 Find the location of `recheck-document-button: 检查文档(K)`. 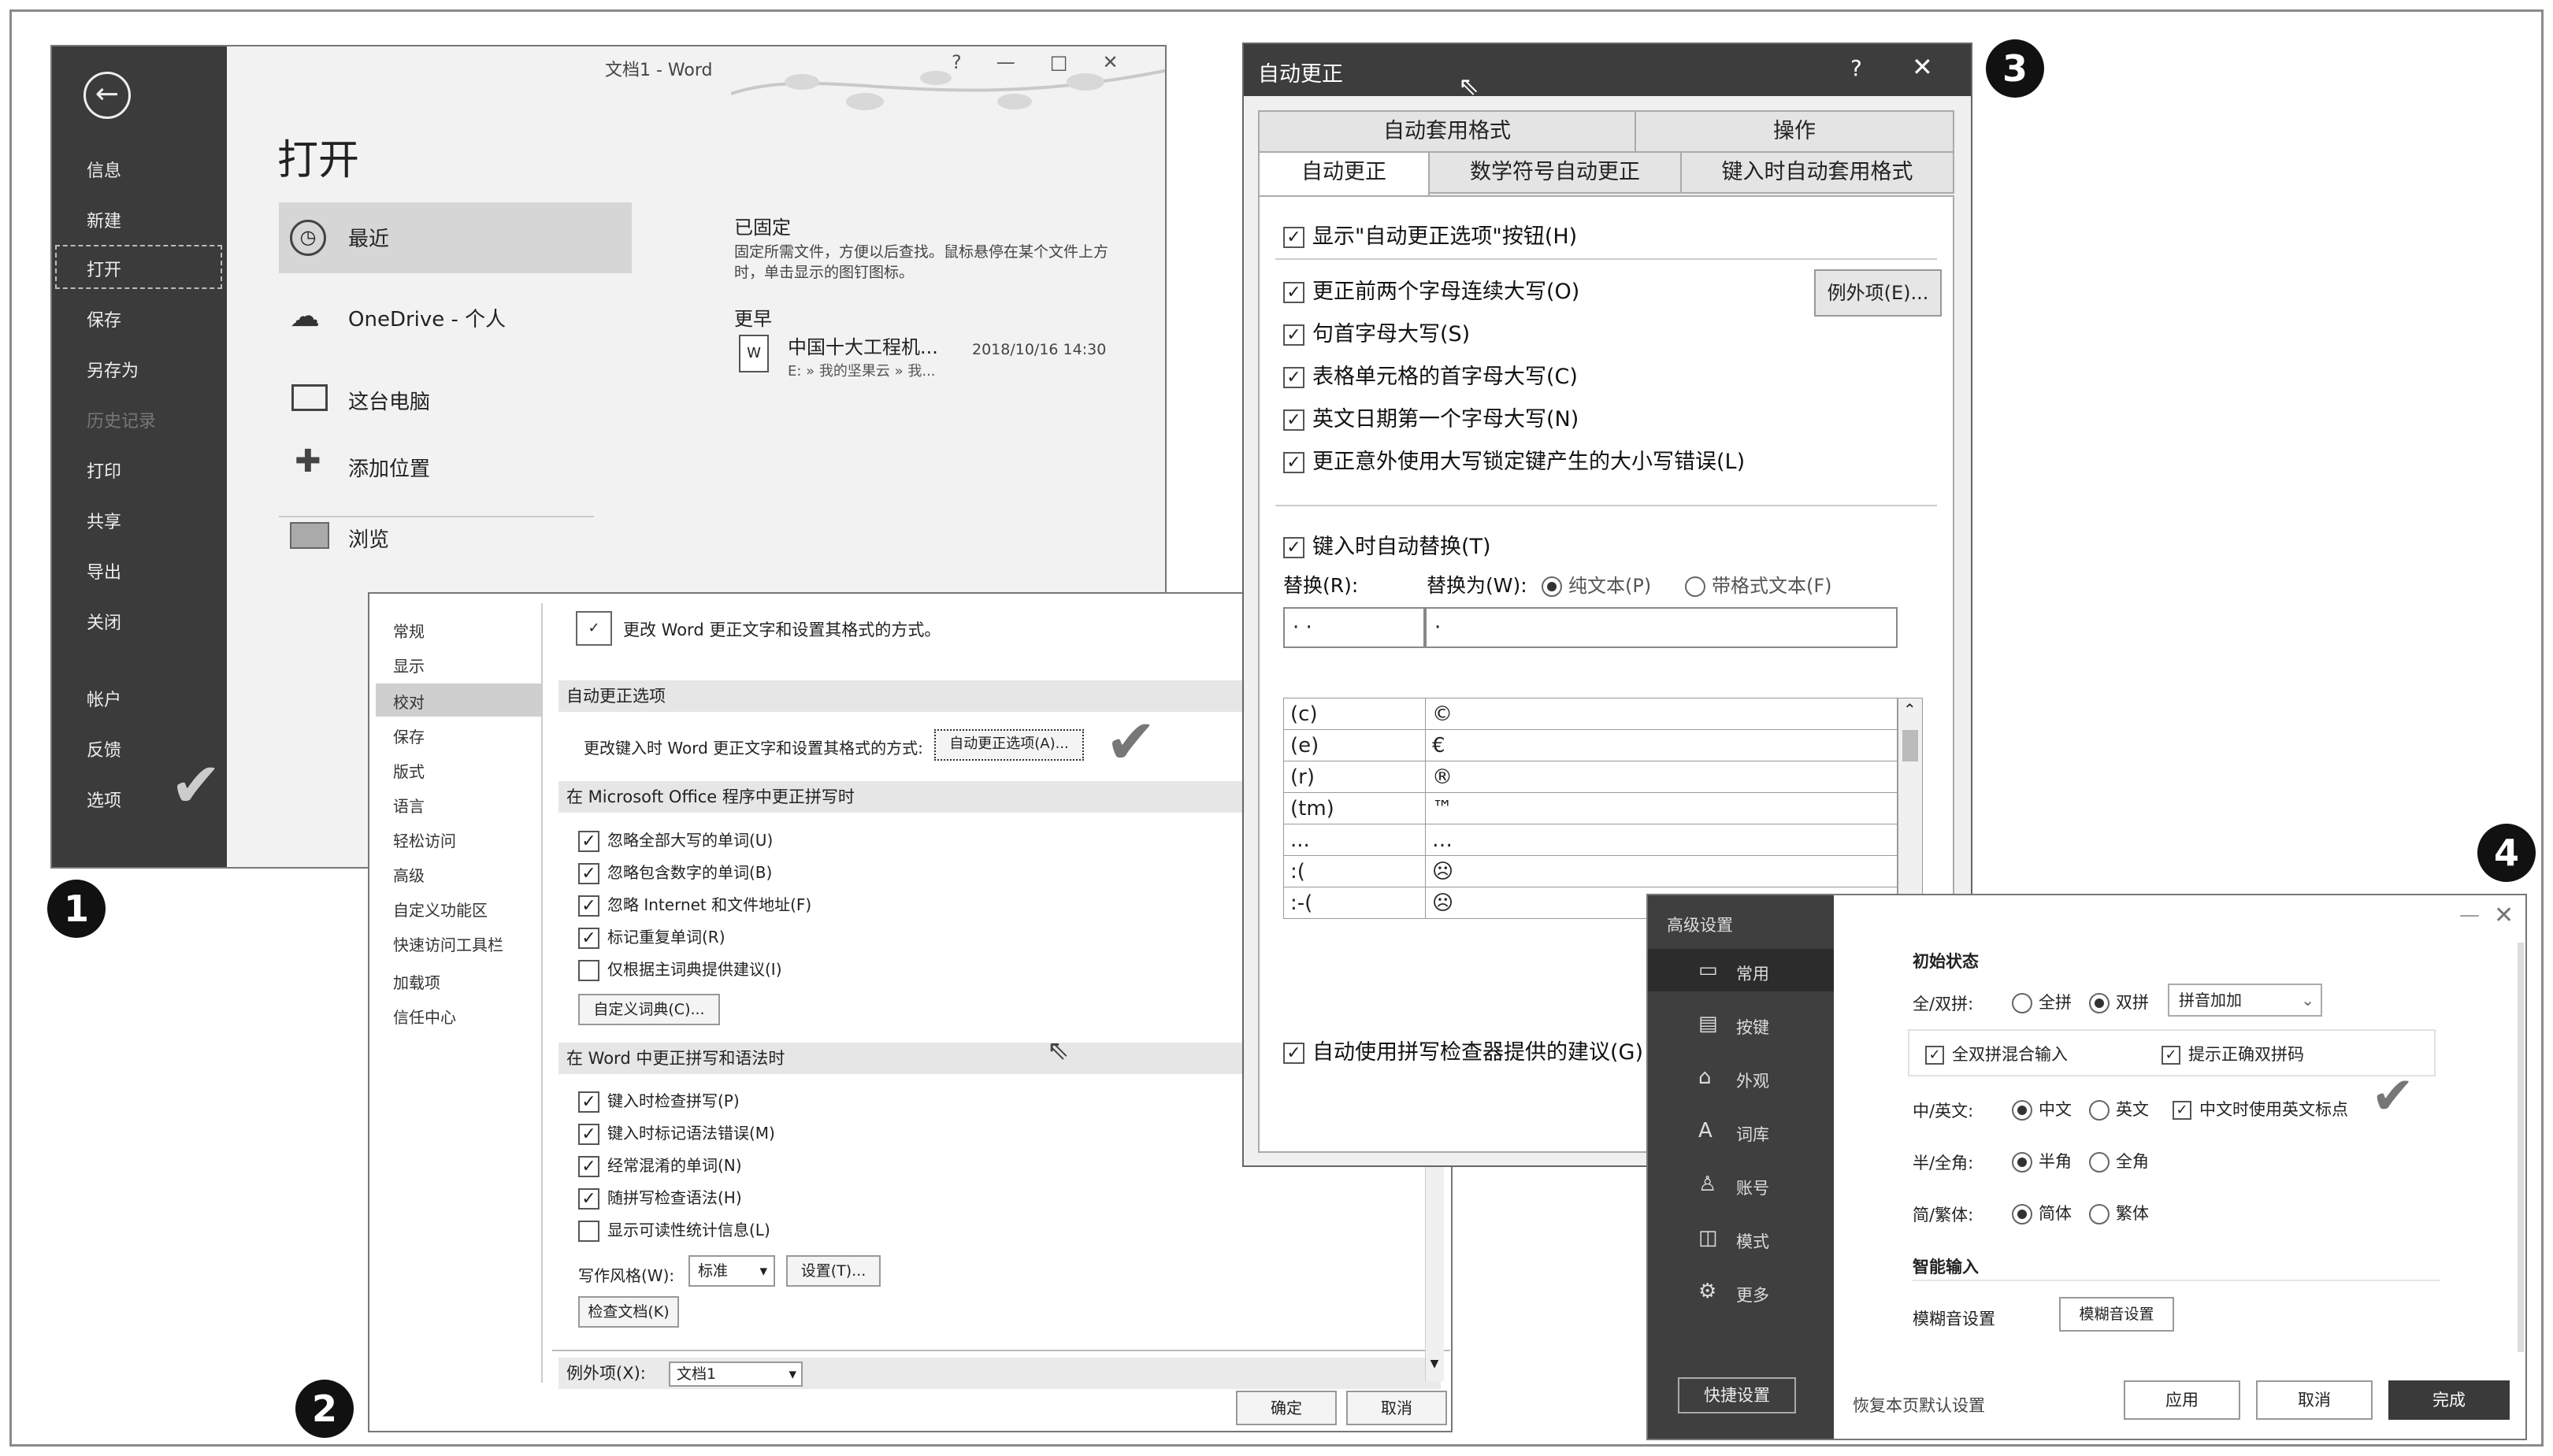

recheck-document-button: 检查文档(K) is located at coordinates (628, 1312).